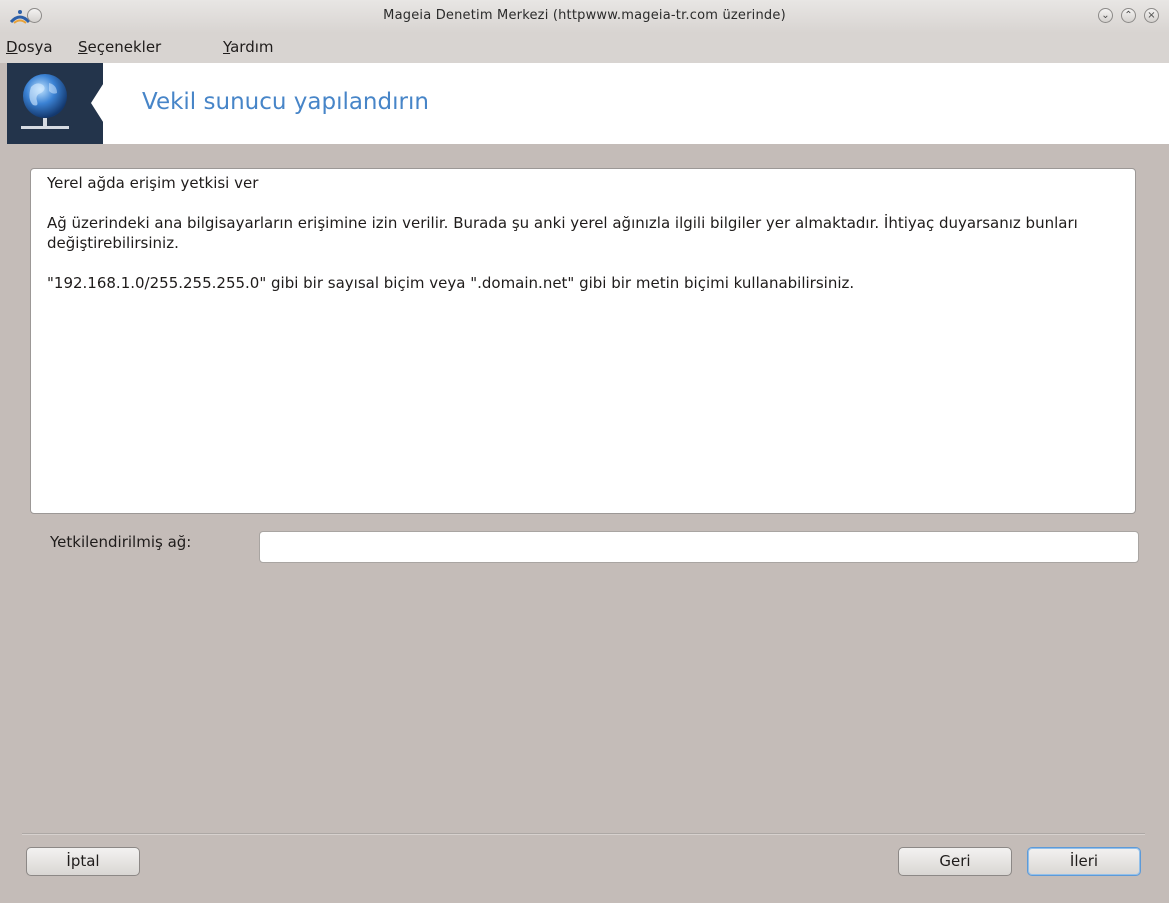 Image resolution: width=1169 pixels, height=903 pixels. I want to click on menu-help-label: ardım, so click(252, 47).